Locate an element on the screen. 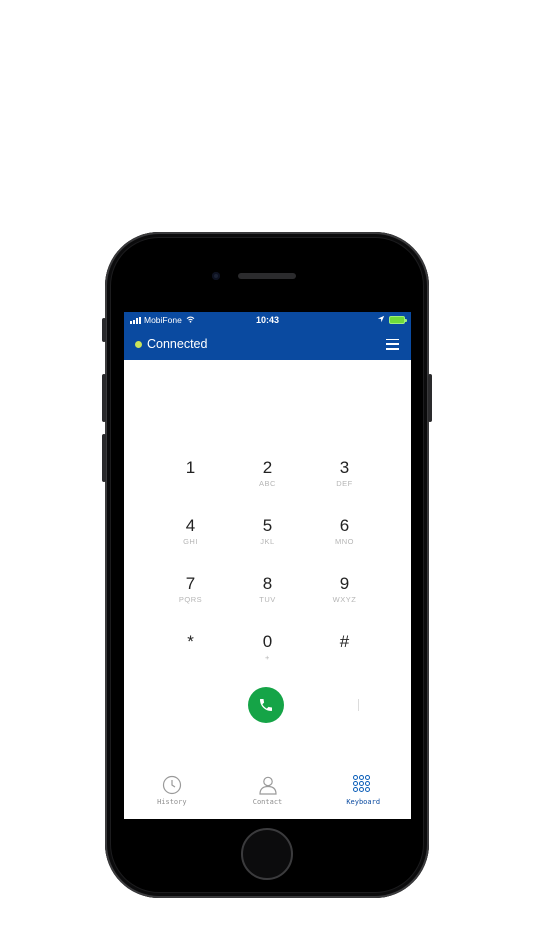 This screenshot has height=950, width=534. mute-switch is located at coordinates (104, 330).